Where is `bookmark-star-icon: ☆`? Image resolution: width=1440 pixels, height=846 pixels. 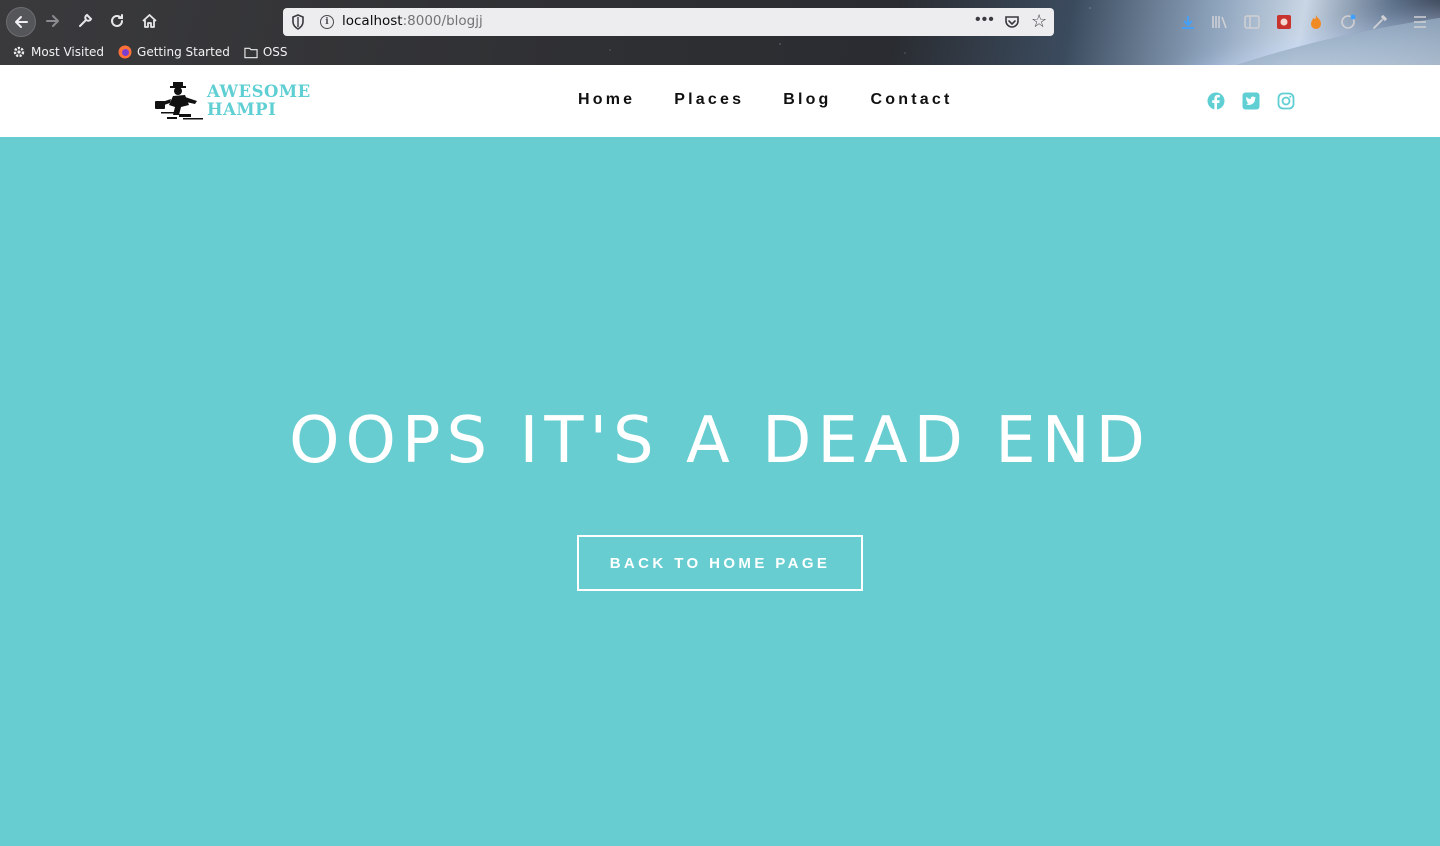 bookmark-star-icon: ☆ is located at coordinates (1039, 21).